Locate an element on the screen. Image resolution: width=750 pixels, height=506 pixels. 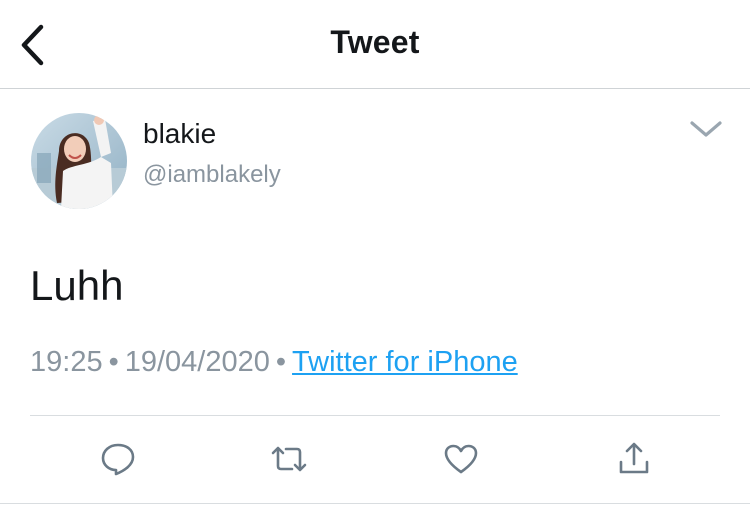
like-button is located at coordinates (461, 459).